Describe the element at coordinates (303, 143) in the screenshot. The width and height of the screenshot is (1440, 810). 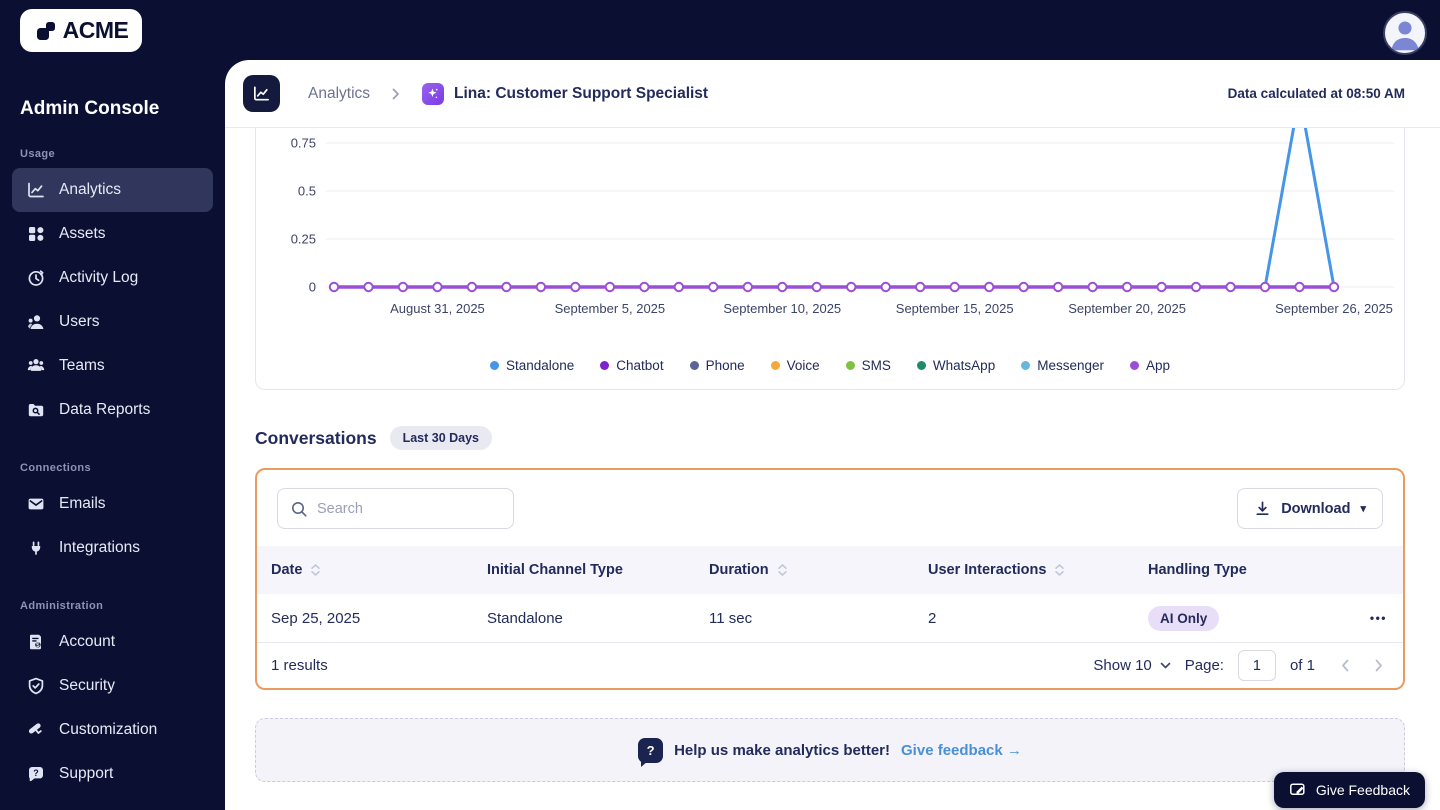
I see `svg-text: 0.75` at that location.